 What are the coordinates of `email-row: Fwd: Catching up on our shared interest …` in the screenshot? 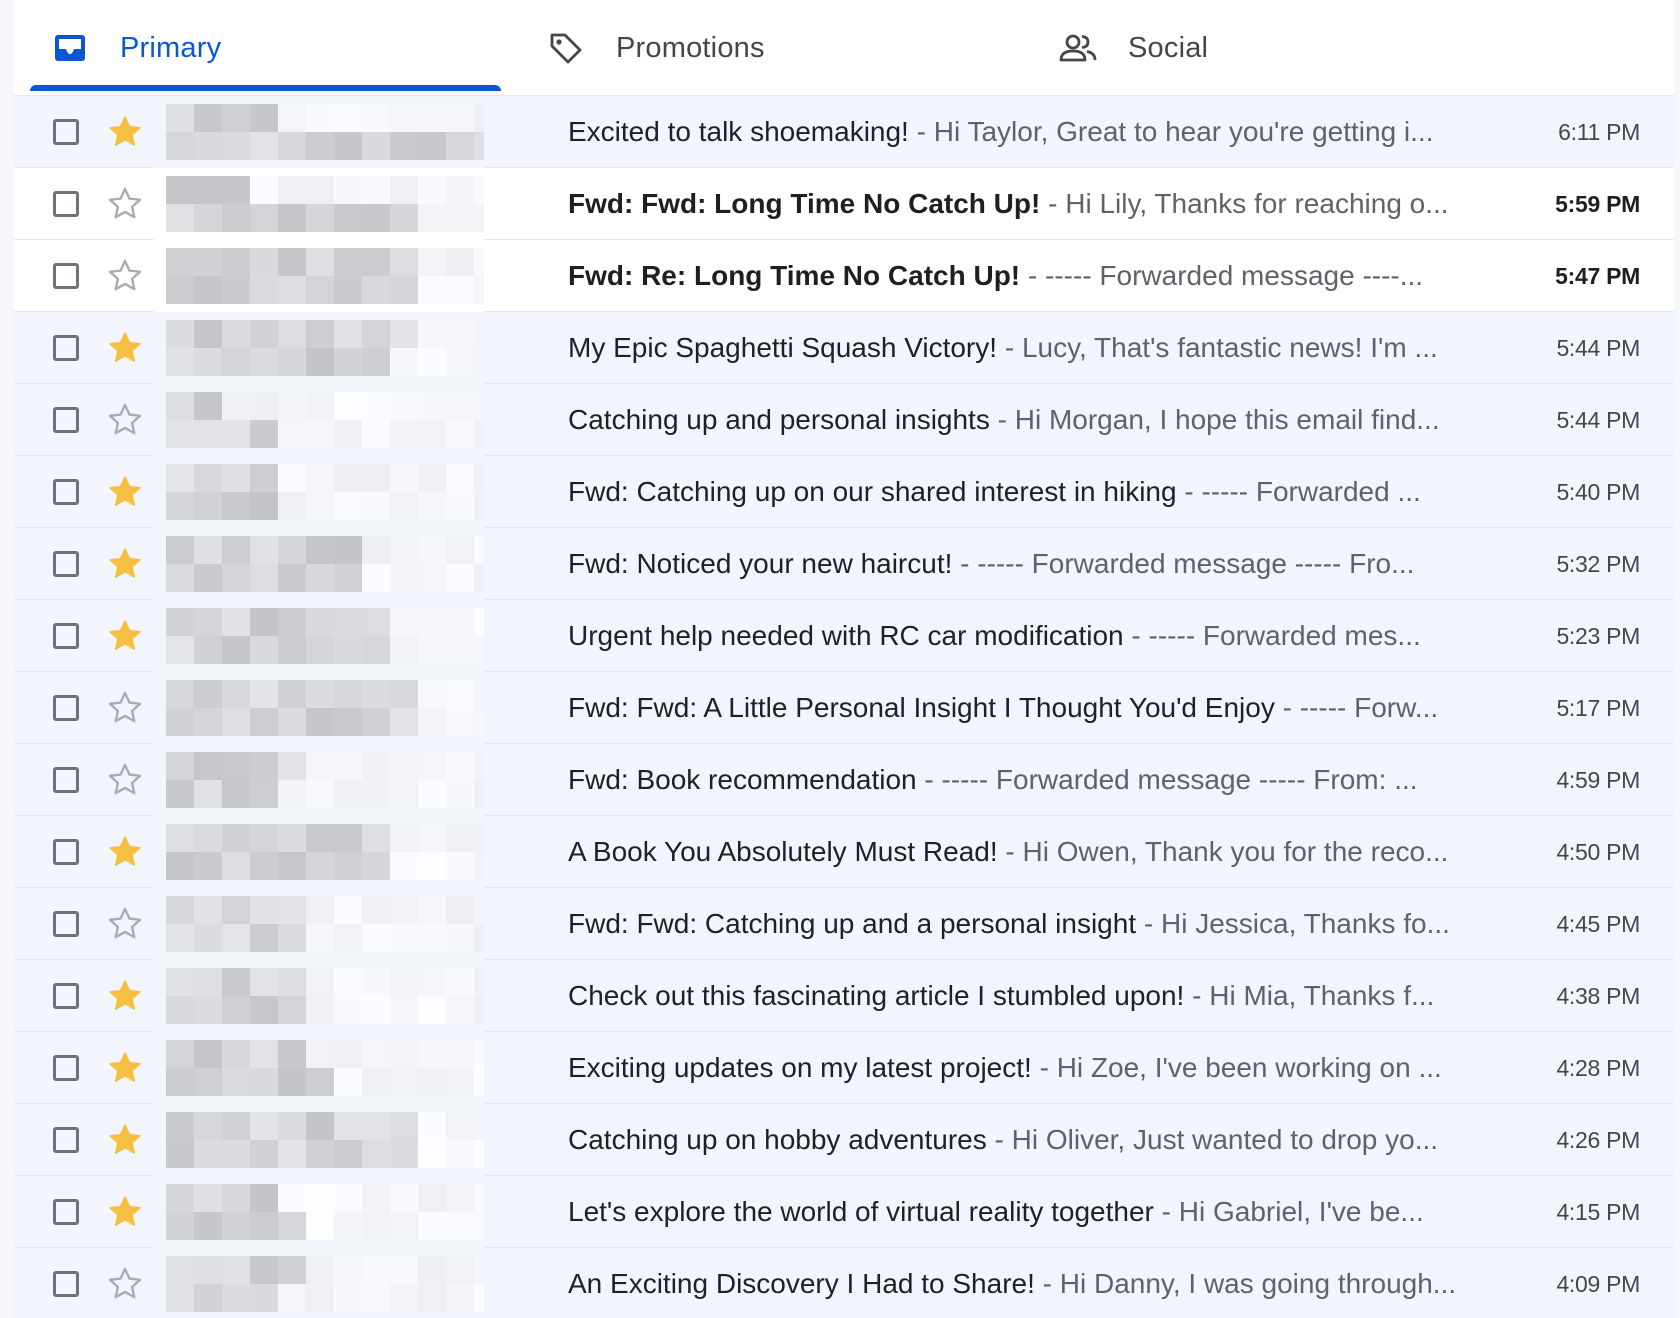 It's located at (844, 492).